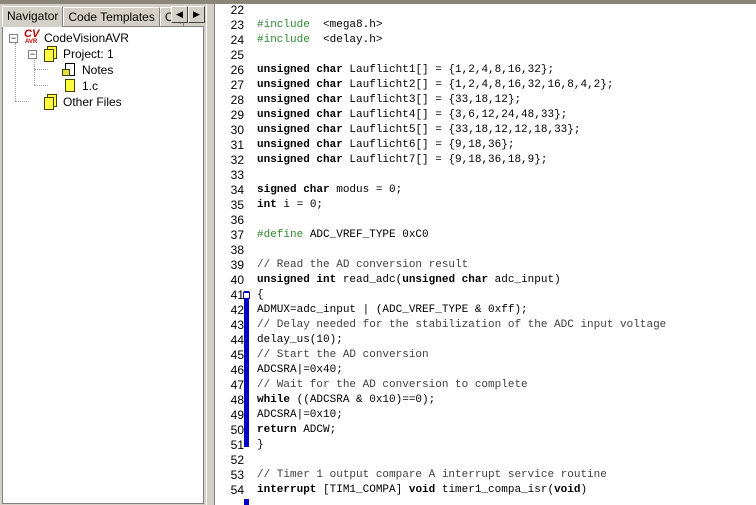  What do you see at coordinates (274, 400) in the screenshot?
I see `keyword: while` at bounding box center [274, 400].